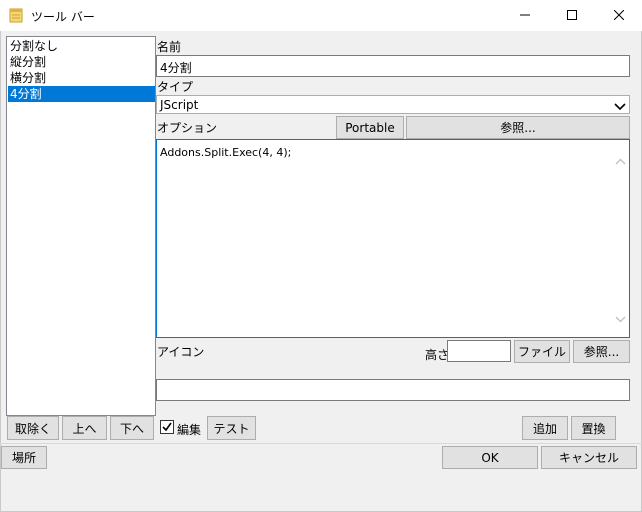  I want to click on type-label: タイプ, so click(175, 87).